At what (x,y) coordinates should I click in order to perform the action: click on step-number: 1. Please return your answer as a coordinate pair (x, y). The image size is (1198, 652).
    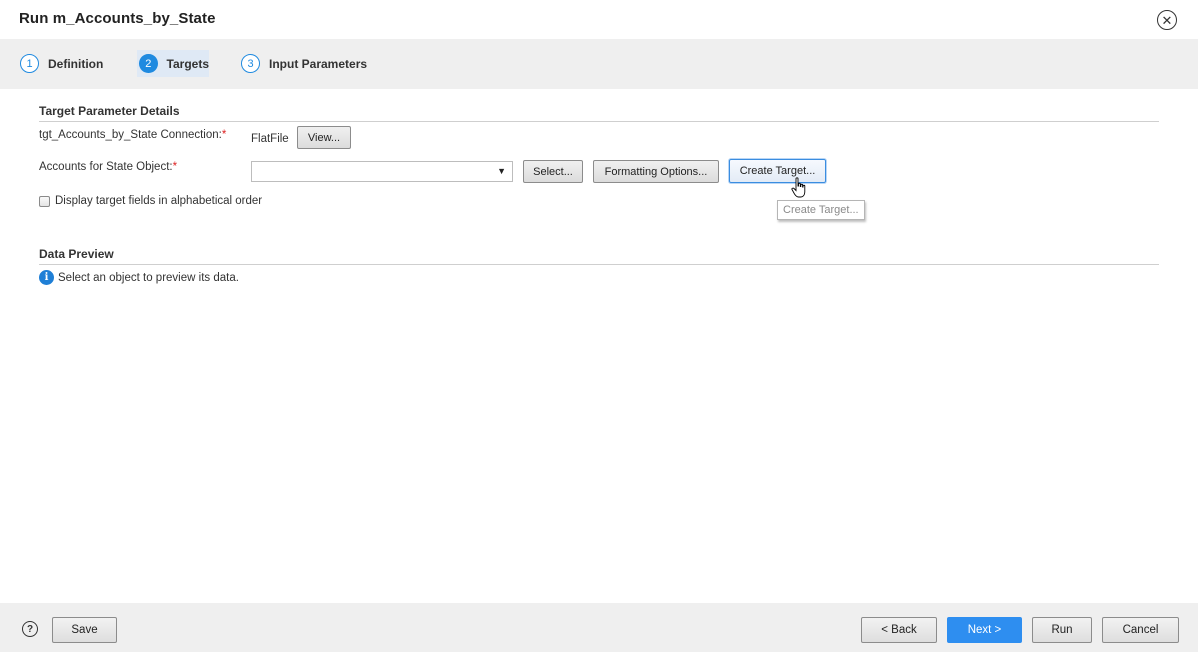
    Looking at the image, I should click on (29, 63).